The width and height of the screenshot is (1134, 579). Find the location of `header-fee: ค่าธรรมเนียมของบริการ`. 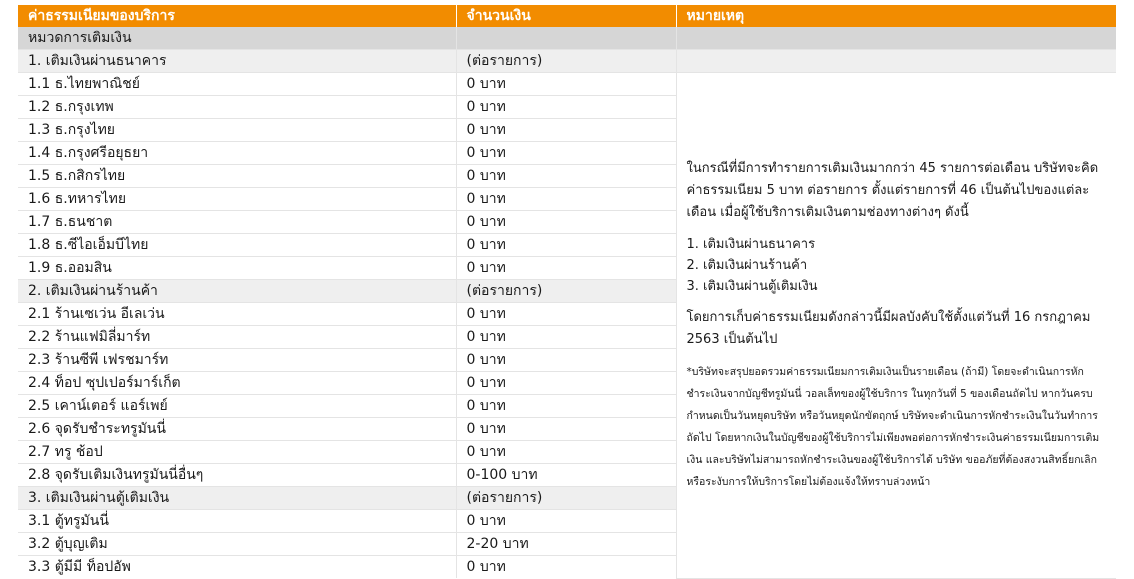

header-fee: ค่าธรรมเนียมของบริการ is located at coordinates (237, 16).